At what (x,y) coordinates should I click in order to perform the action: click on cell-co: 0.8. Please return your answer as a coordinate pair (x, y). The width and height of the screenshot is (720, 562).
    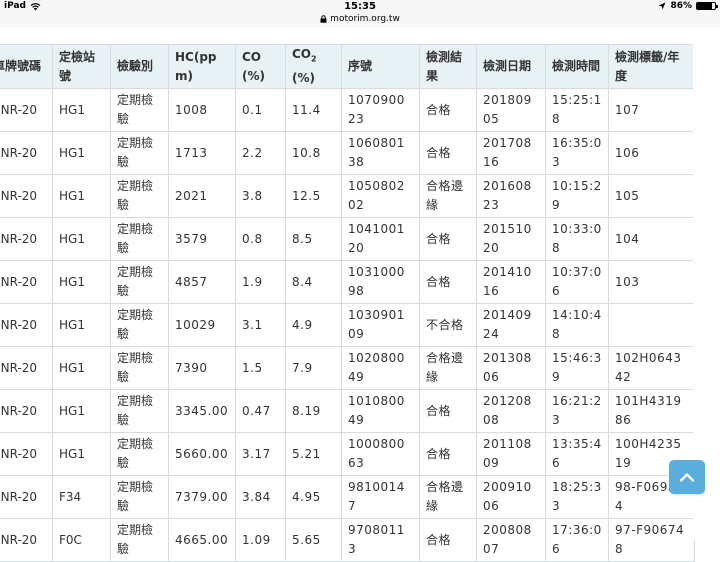
    Looking at the image, I should click on (260, 239).